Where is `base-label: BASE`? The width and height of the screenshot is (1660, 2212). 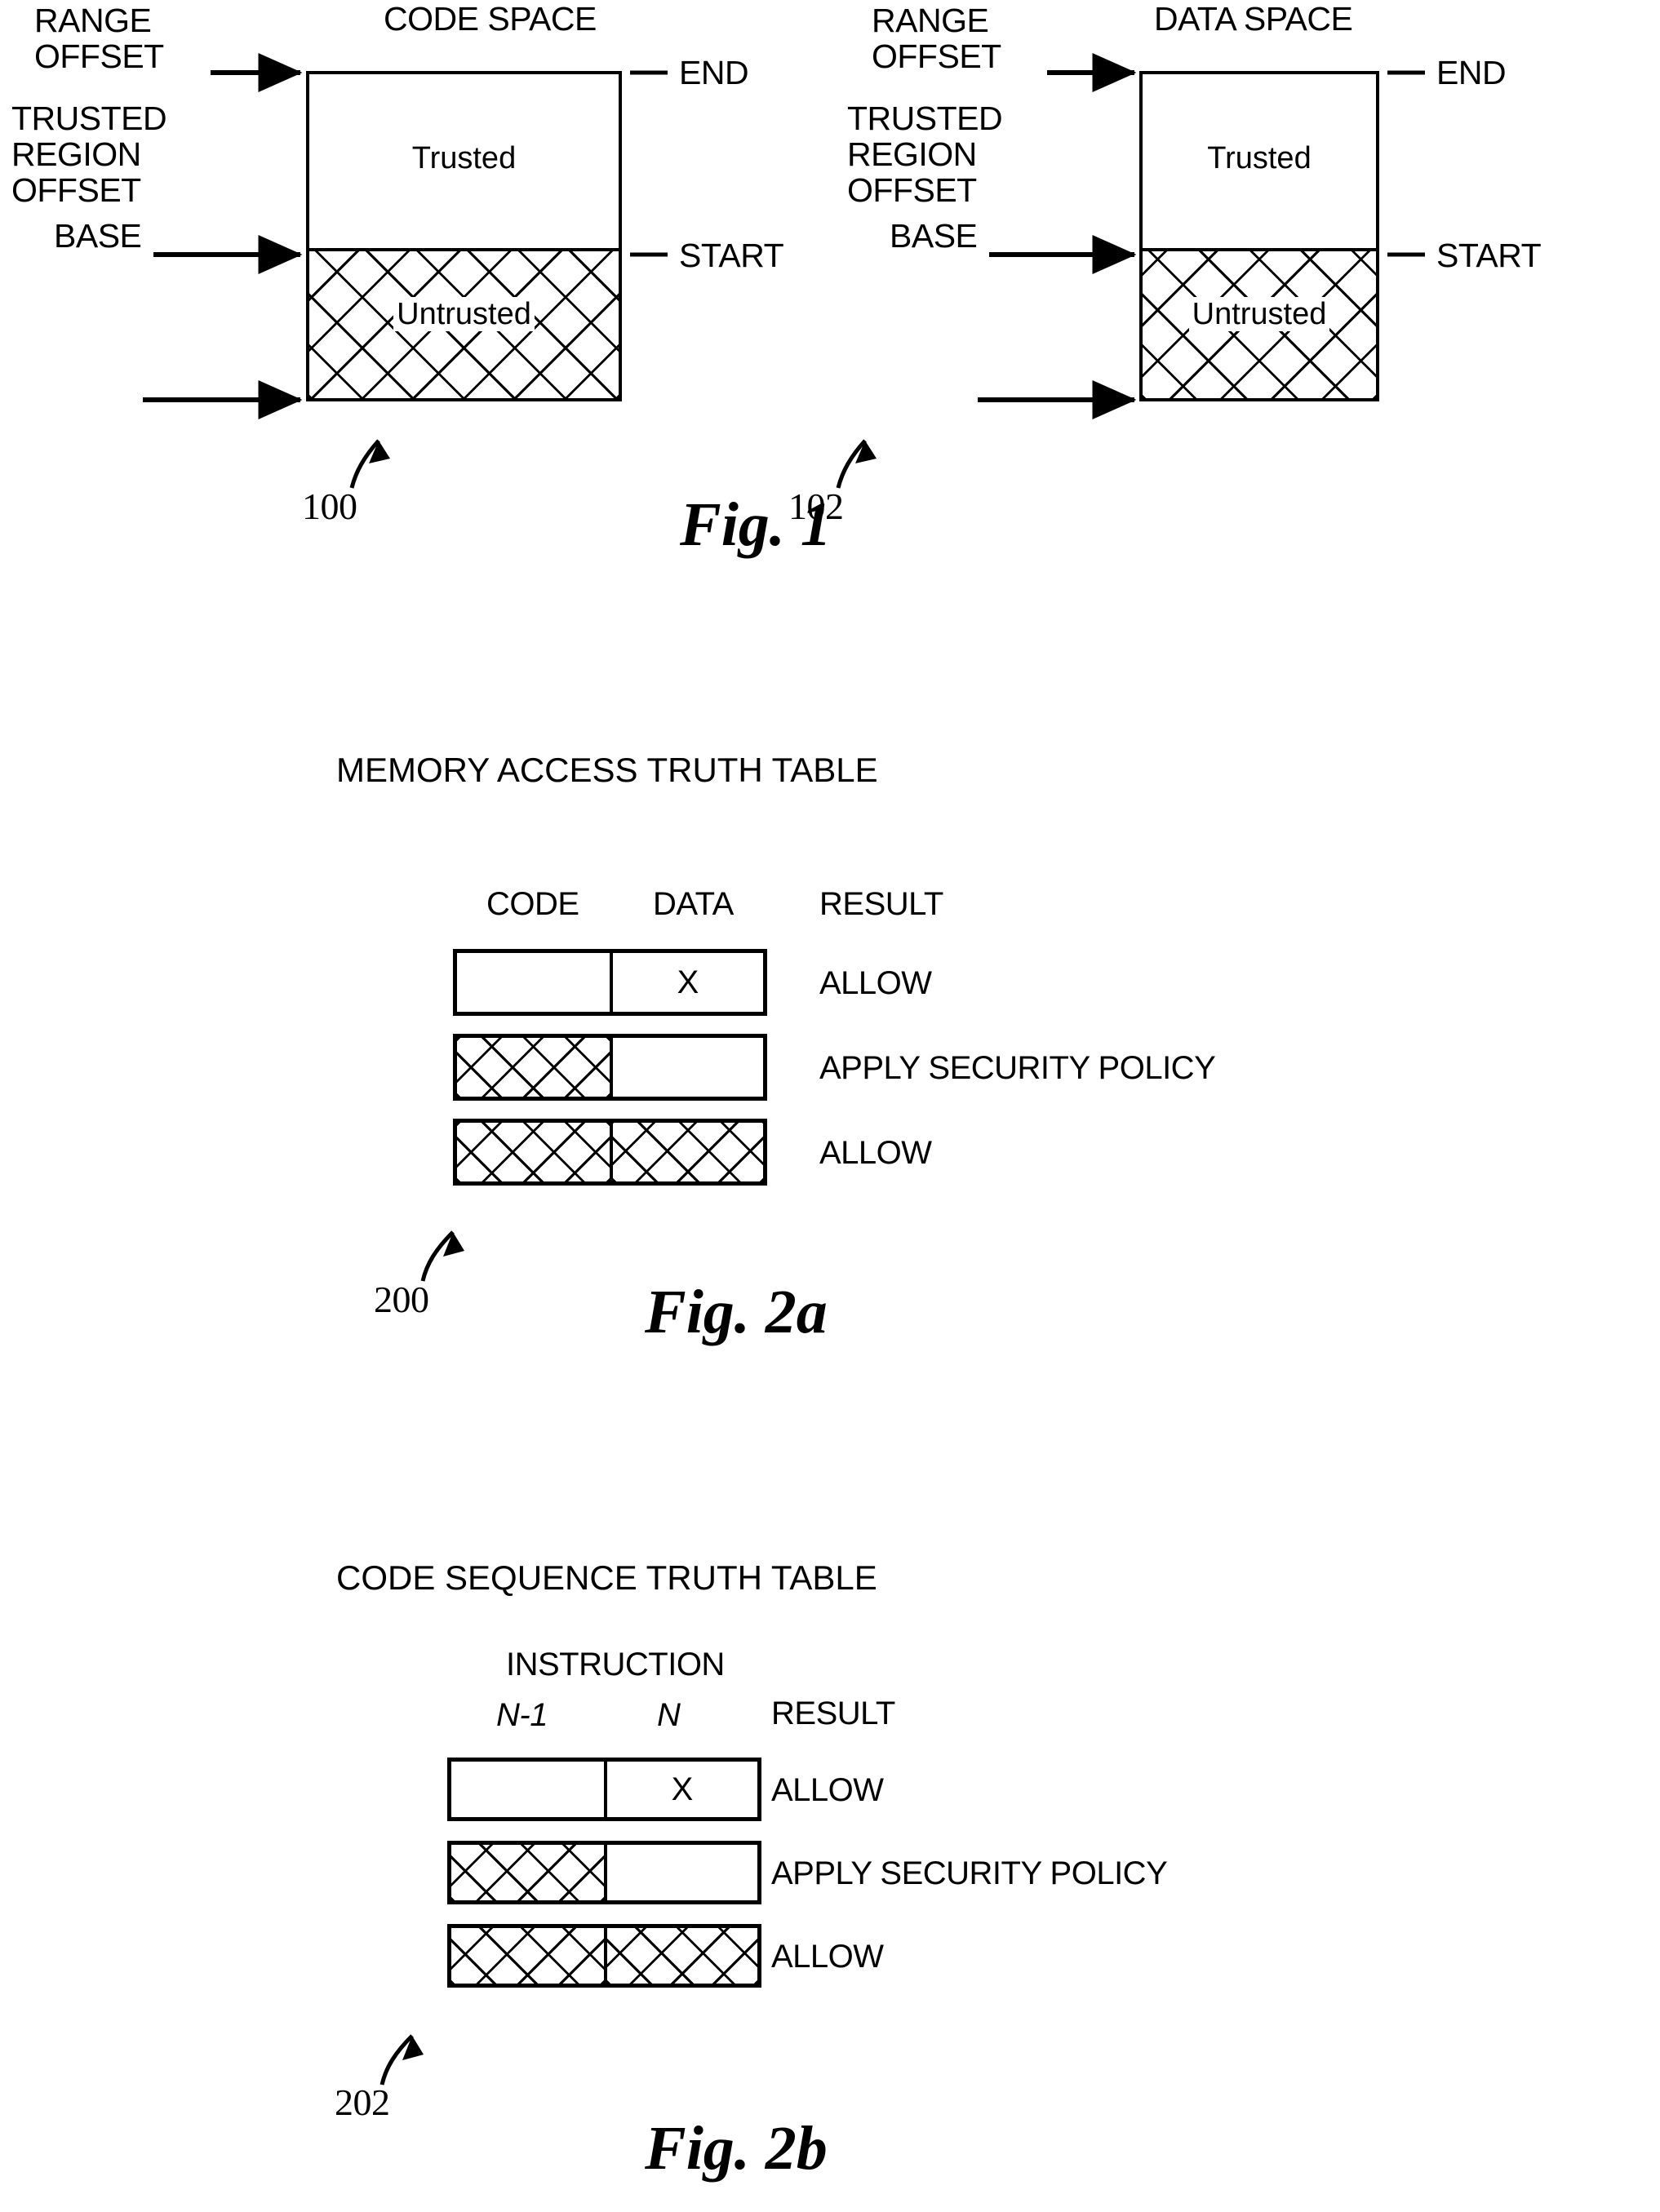
base-label: BASE is located at coordinates (98, 236).